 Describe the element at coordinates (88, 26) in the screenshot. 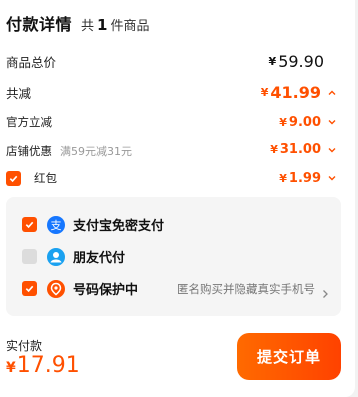

I see `item-count-prefix: 共` at that location.